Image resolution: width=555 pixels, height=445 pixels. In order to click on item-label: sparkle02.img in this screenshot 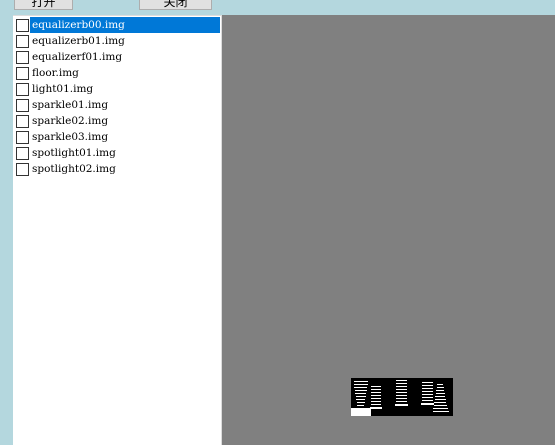, I will do `click(70, 121)`.